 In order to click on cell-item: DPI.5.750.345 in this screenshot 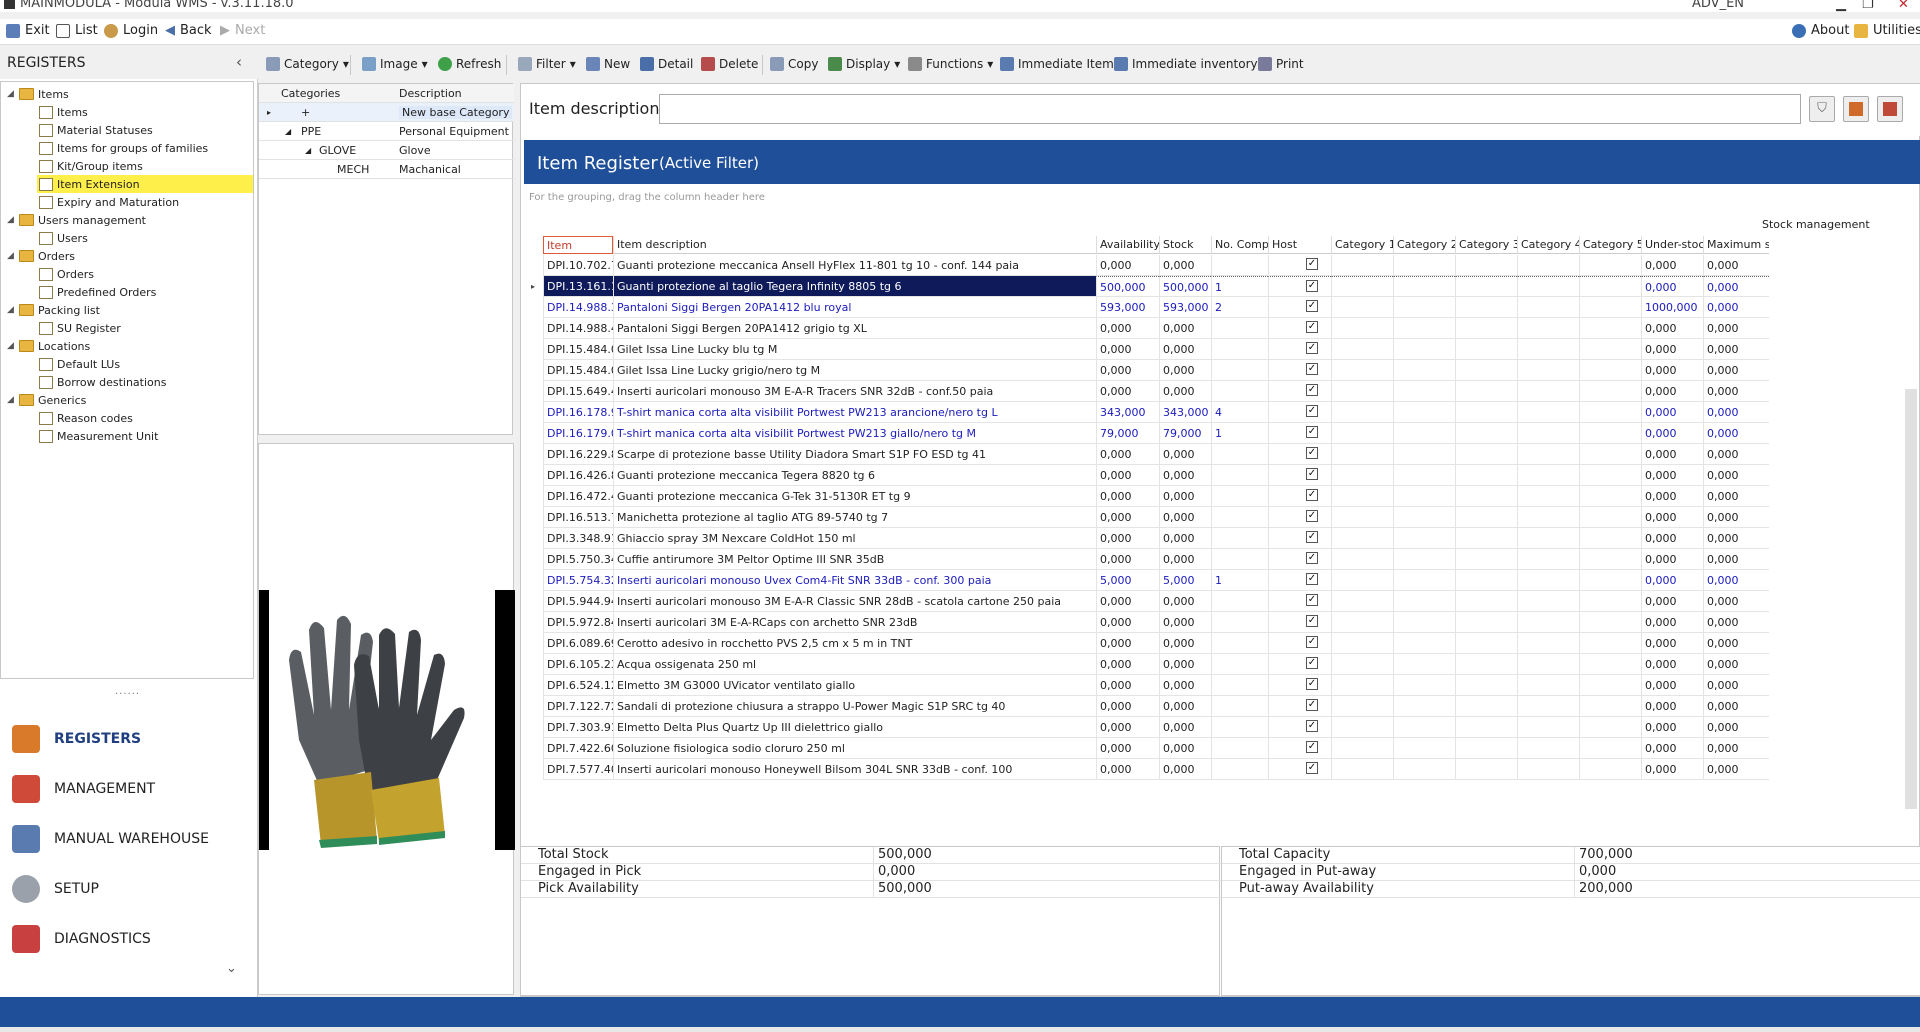, I will do `click(578, 559)`.